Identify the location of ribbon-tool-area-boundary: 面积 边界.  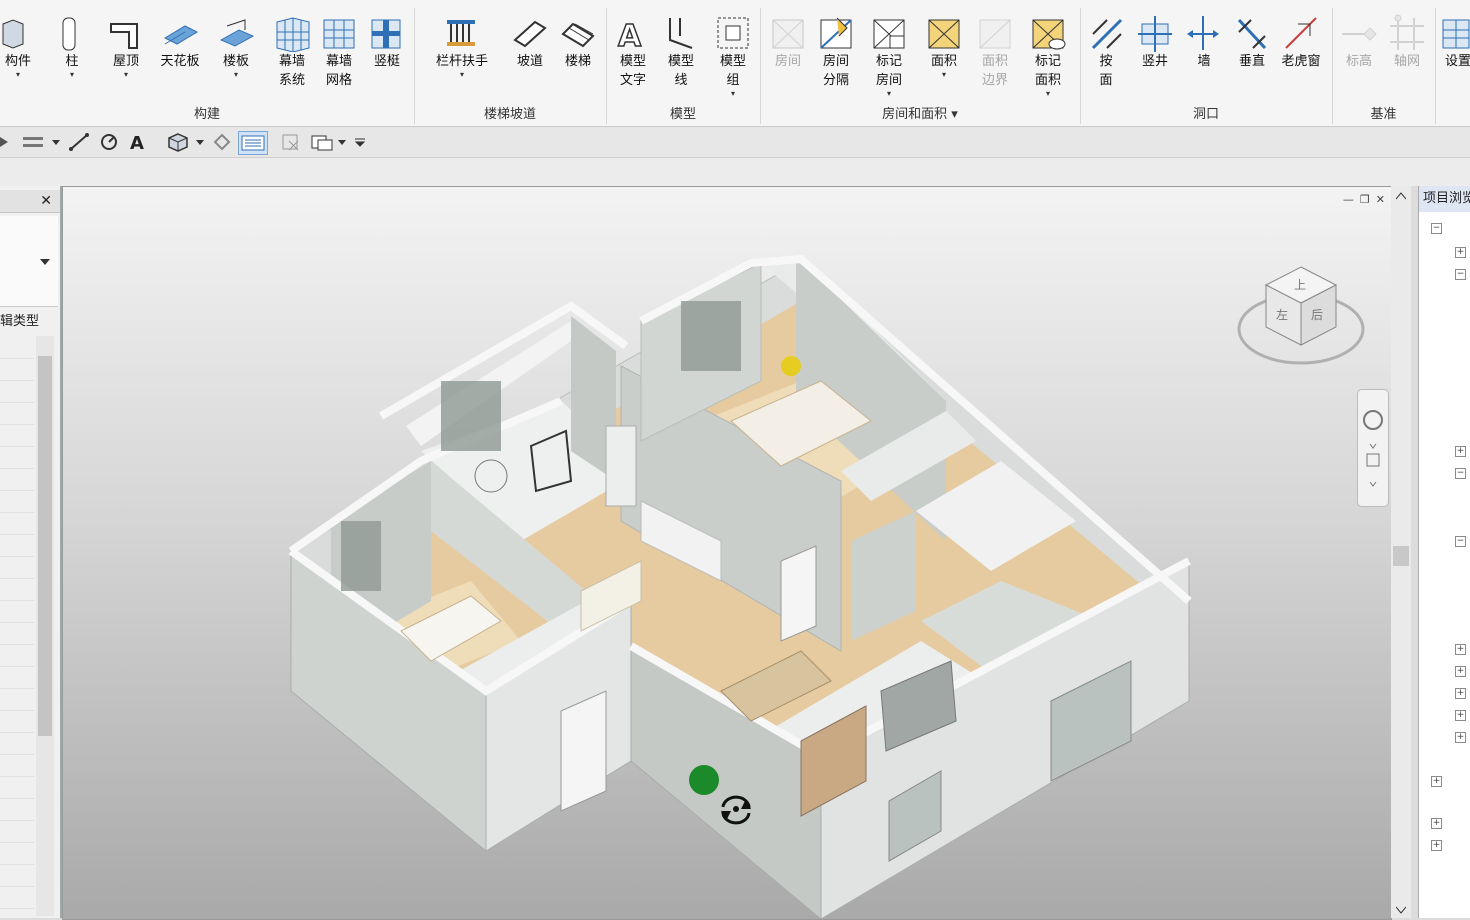
(995, 49).